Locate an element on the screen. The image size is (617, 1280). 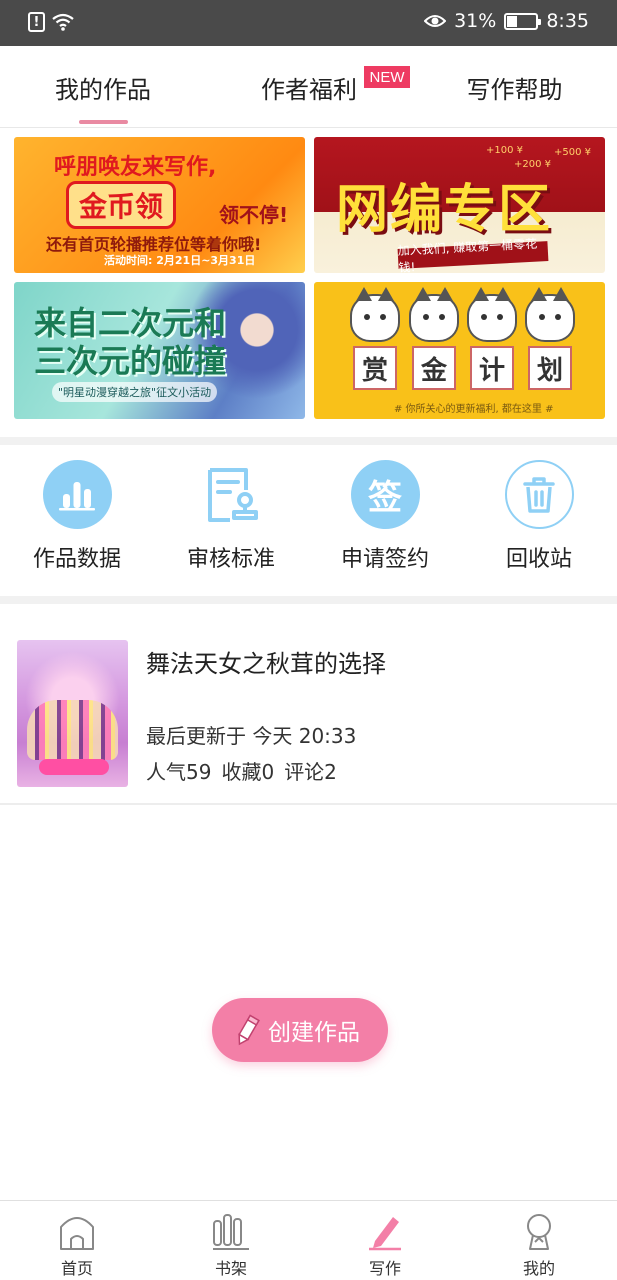
cover-logo is located at coordinates (74, 767).